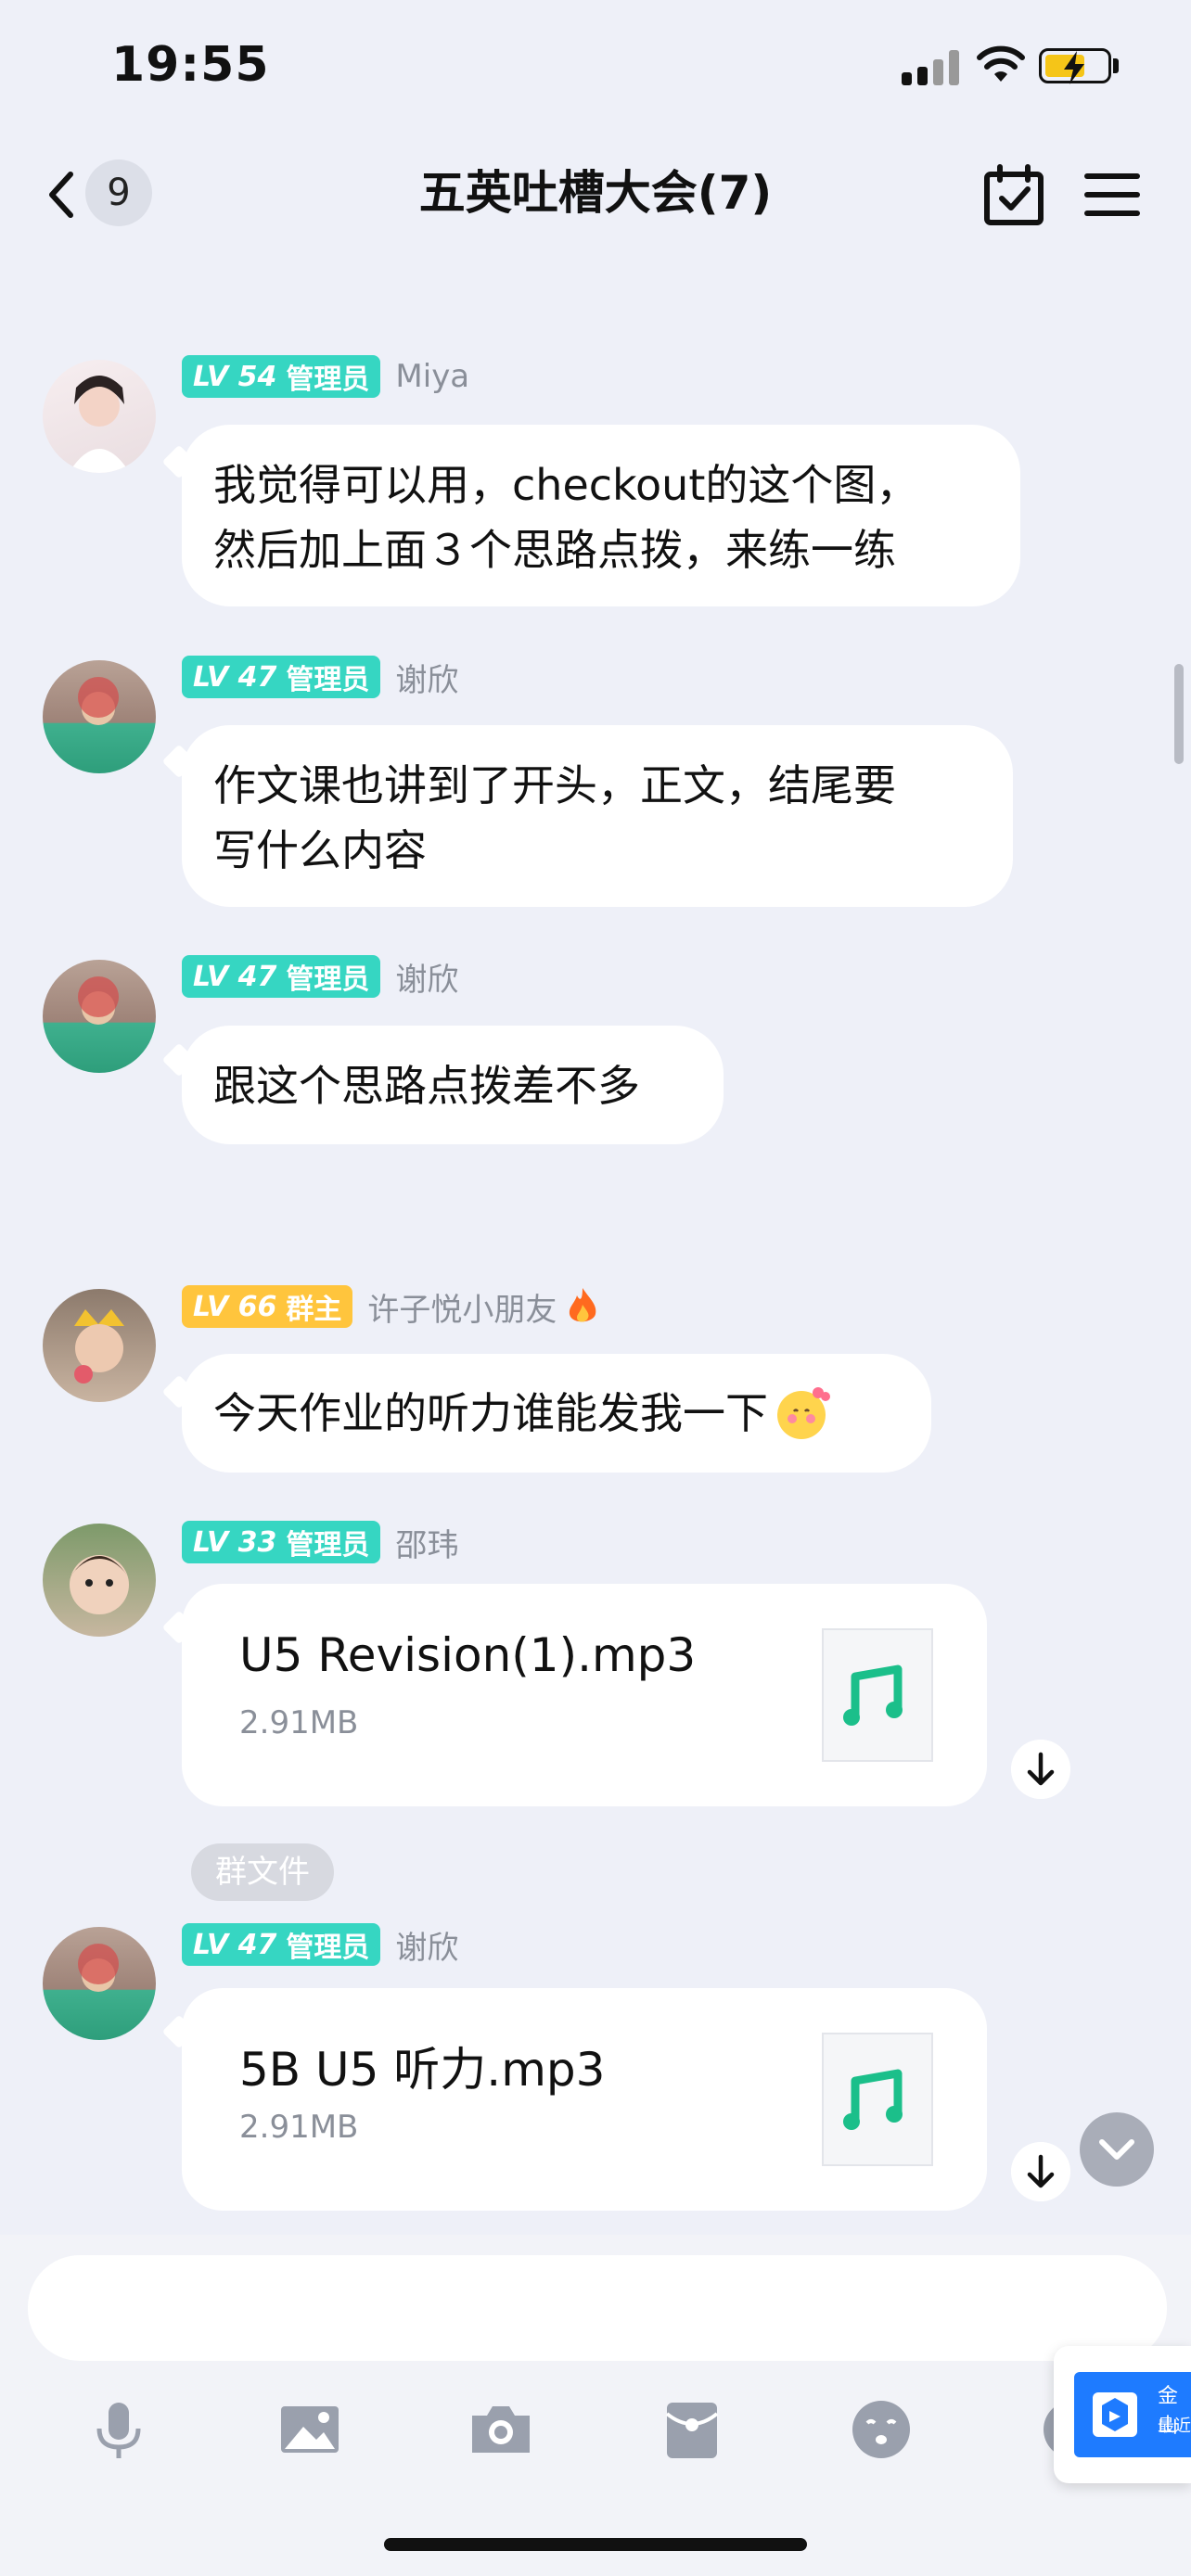 This screenshot has height=2576, width=1191. What do you see at coordinates (554, 550) in the screenshot?
I see `message-text-line: 然后加上面３个思路点拨，来练一练` at bounding box center [554, 550].